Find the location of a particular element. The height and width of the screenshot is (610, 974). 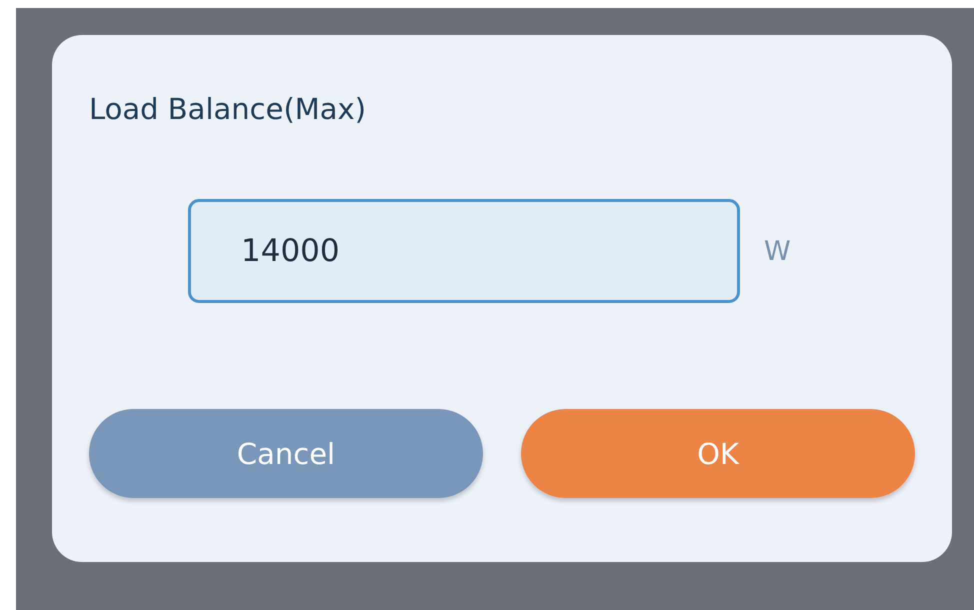

unit-label: W is located at coordinates (777, 251).